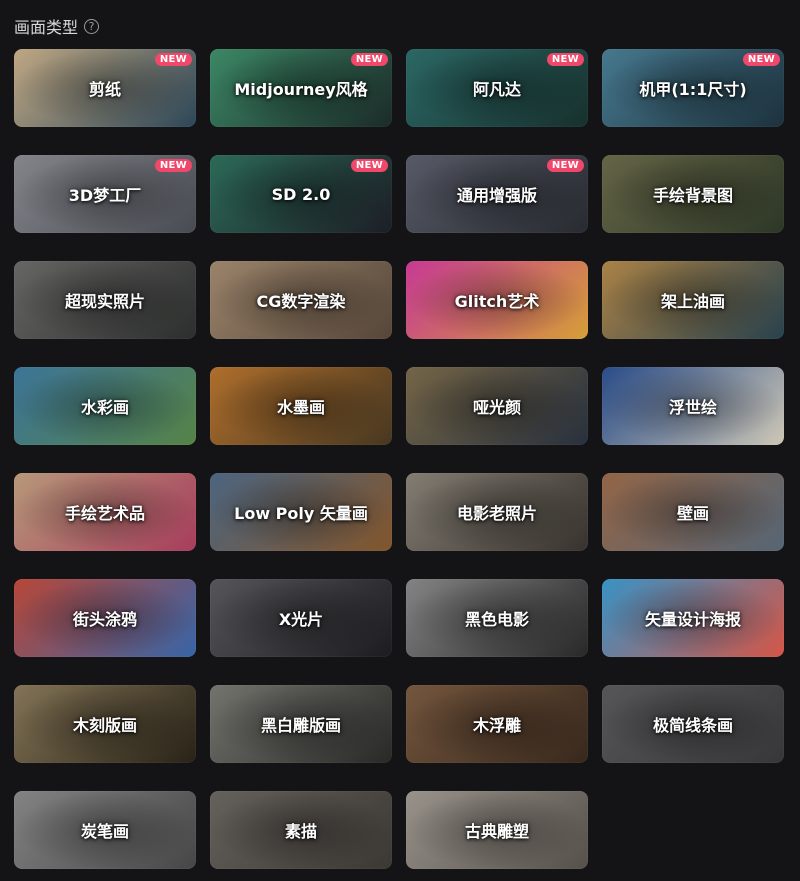 Image resolution: width=800 pixels, height=881 pixels. I want to click on style-card: 阿凡达 NEW, so click(497, 88).